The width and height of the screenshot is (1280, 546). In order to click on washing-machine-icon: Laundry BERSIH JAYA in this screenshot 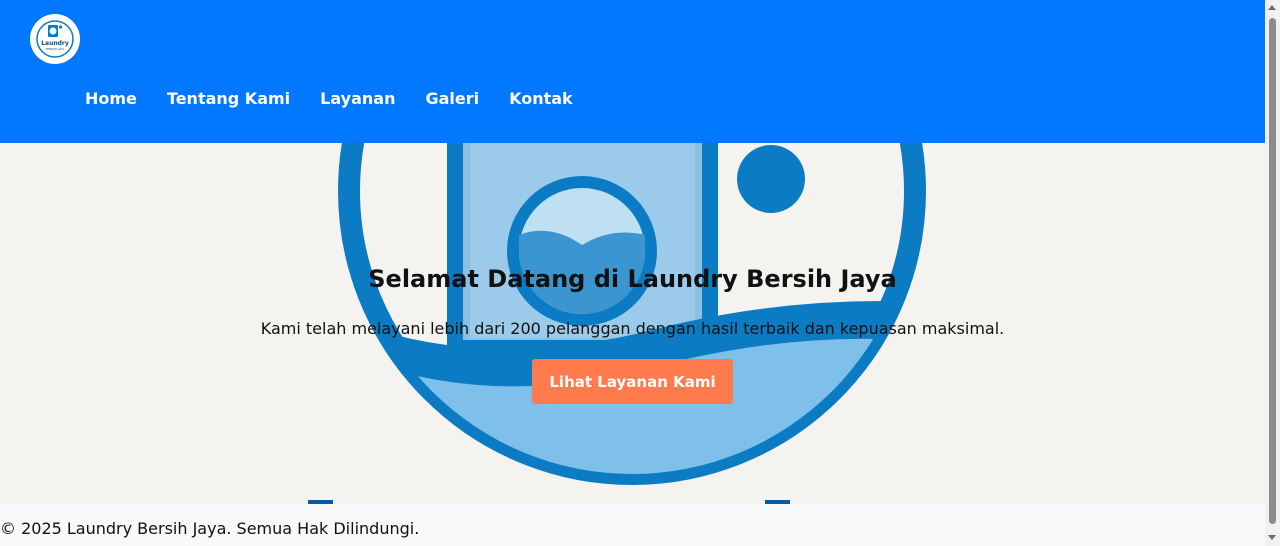, I will do `click(55, 39)`.